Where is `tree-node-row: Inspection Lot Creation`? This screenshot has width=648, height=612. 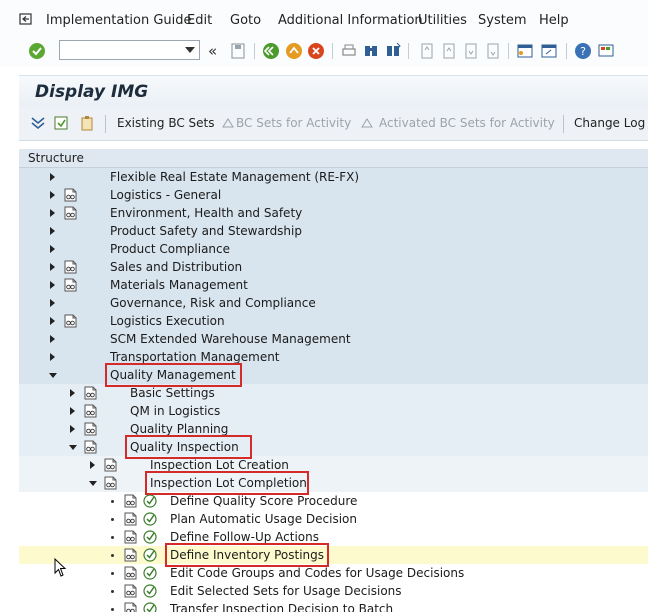 tree-node-row: Inspection Lot Creation is located at coordinates (333, 465).